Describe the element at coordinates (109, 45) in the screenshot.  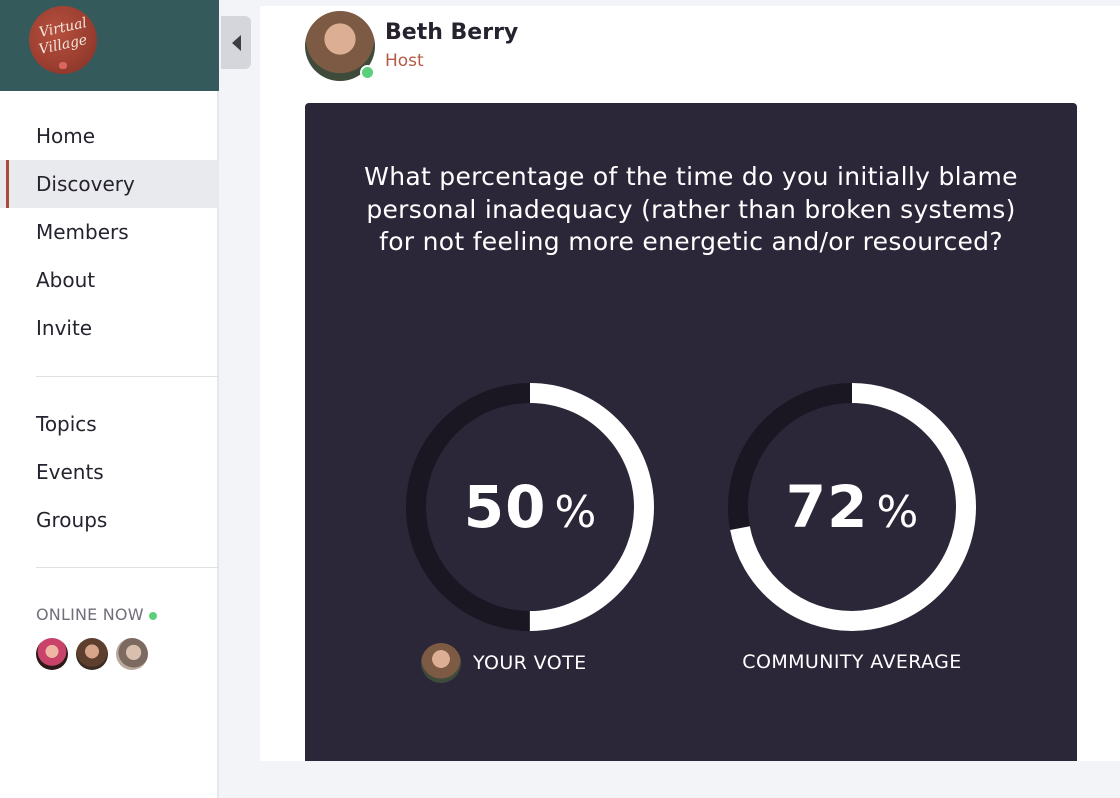
I see `sidebar-header: Virtual Village` at that location.